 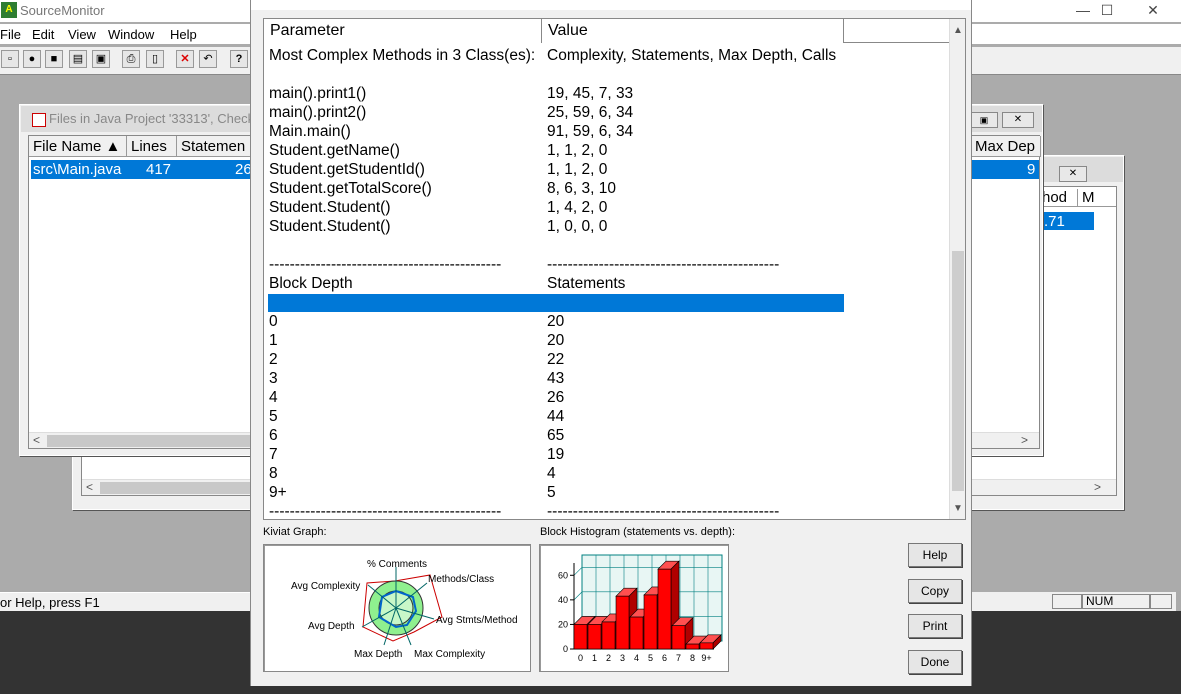 I want to click on value-cell: 22, so click(x=556, y=359).